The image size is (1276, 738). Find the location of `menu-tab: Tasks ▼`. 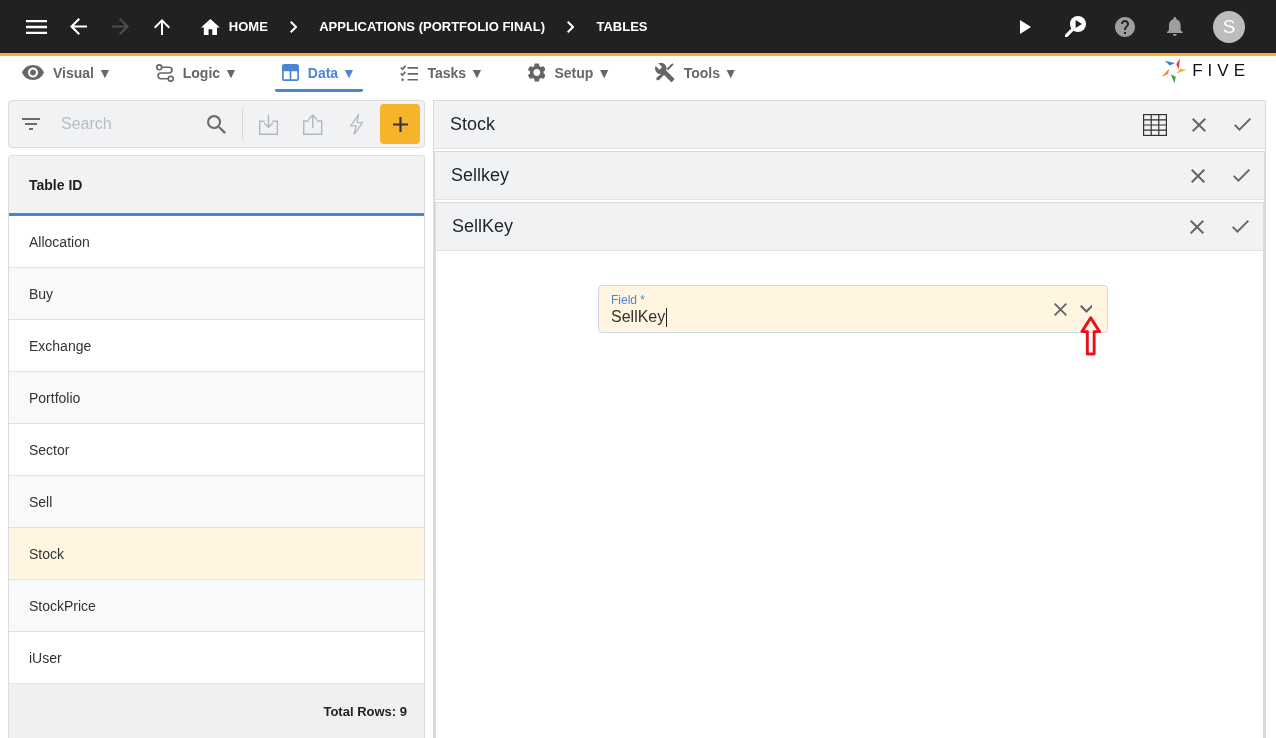

menu-tab: Tasks ▼ is located at coordinates (441, 74).